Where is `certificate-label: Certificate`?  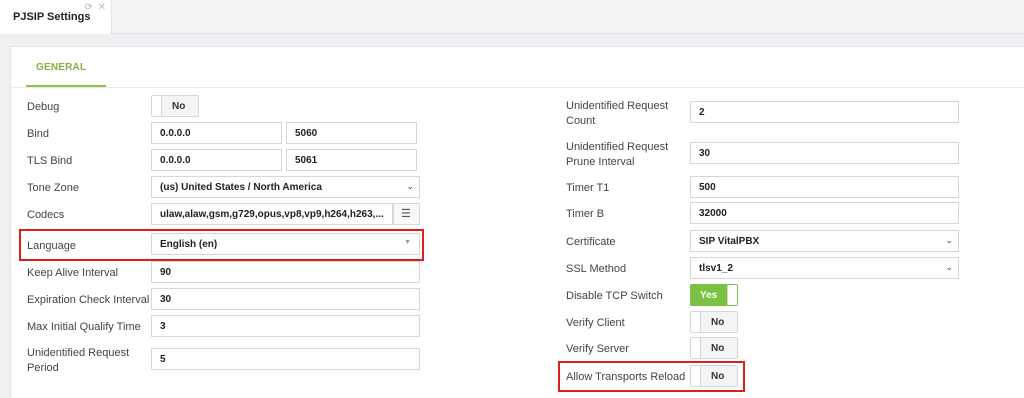
certificate-label: Certificate is located at coordinates (591, 242).